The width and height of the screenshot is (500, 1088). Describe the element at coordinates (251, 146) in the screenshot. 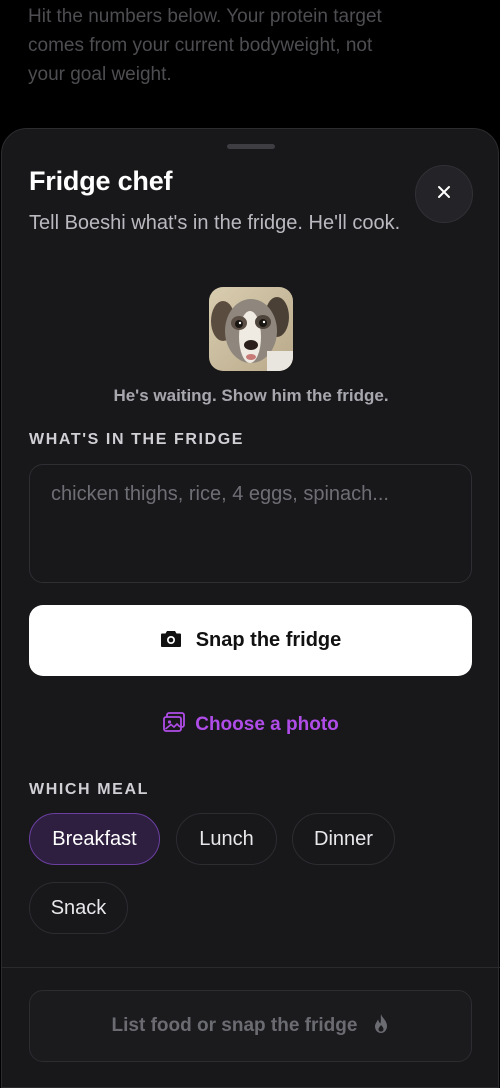

I see `sheet-grabber` at that location.